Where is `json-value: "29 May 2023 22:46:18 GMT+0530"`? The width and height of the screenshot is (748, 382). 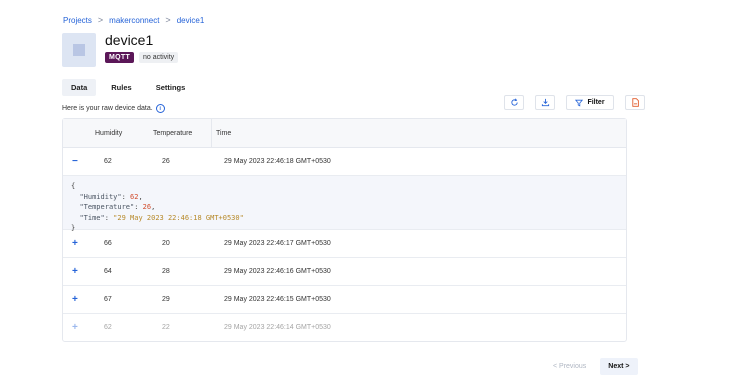 json-value: "29 May 2023 22:46:18 GMT+0530" is located at coordinates (178, 217).